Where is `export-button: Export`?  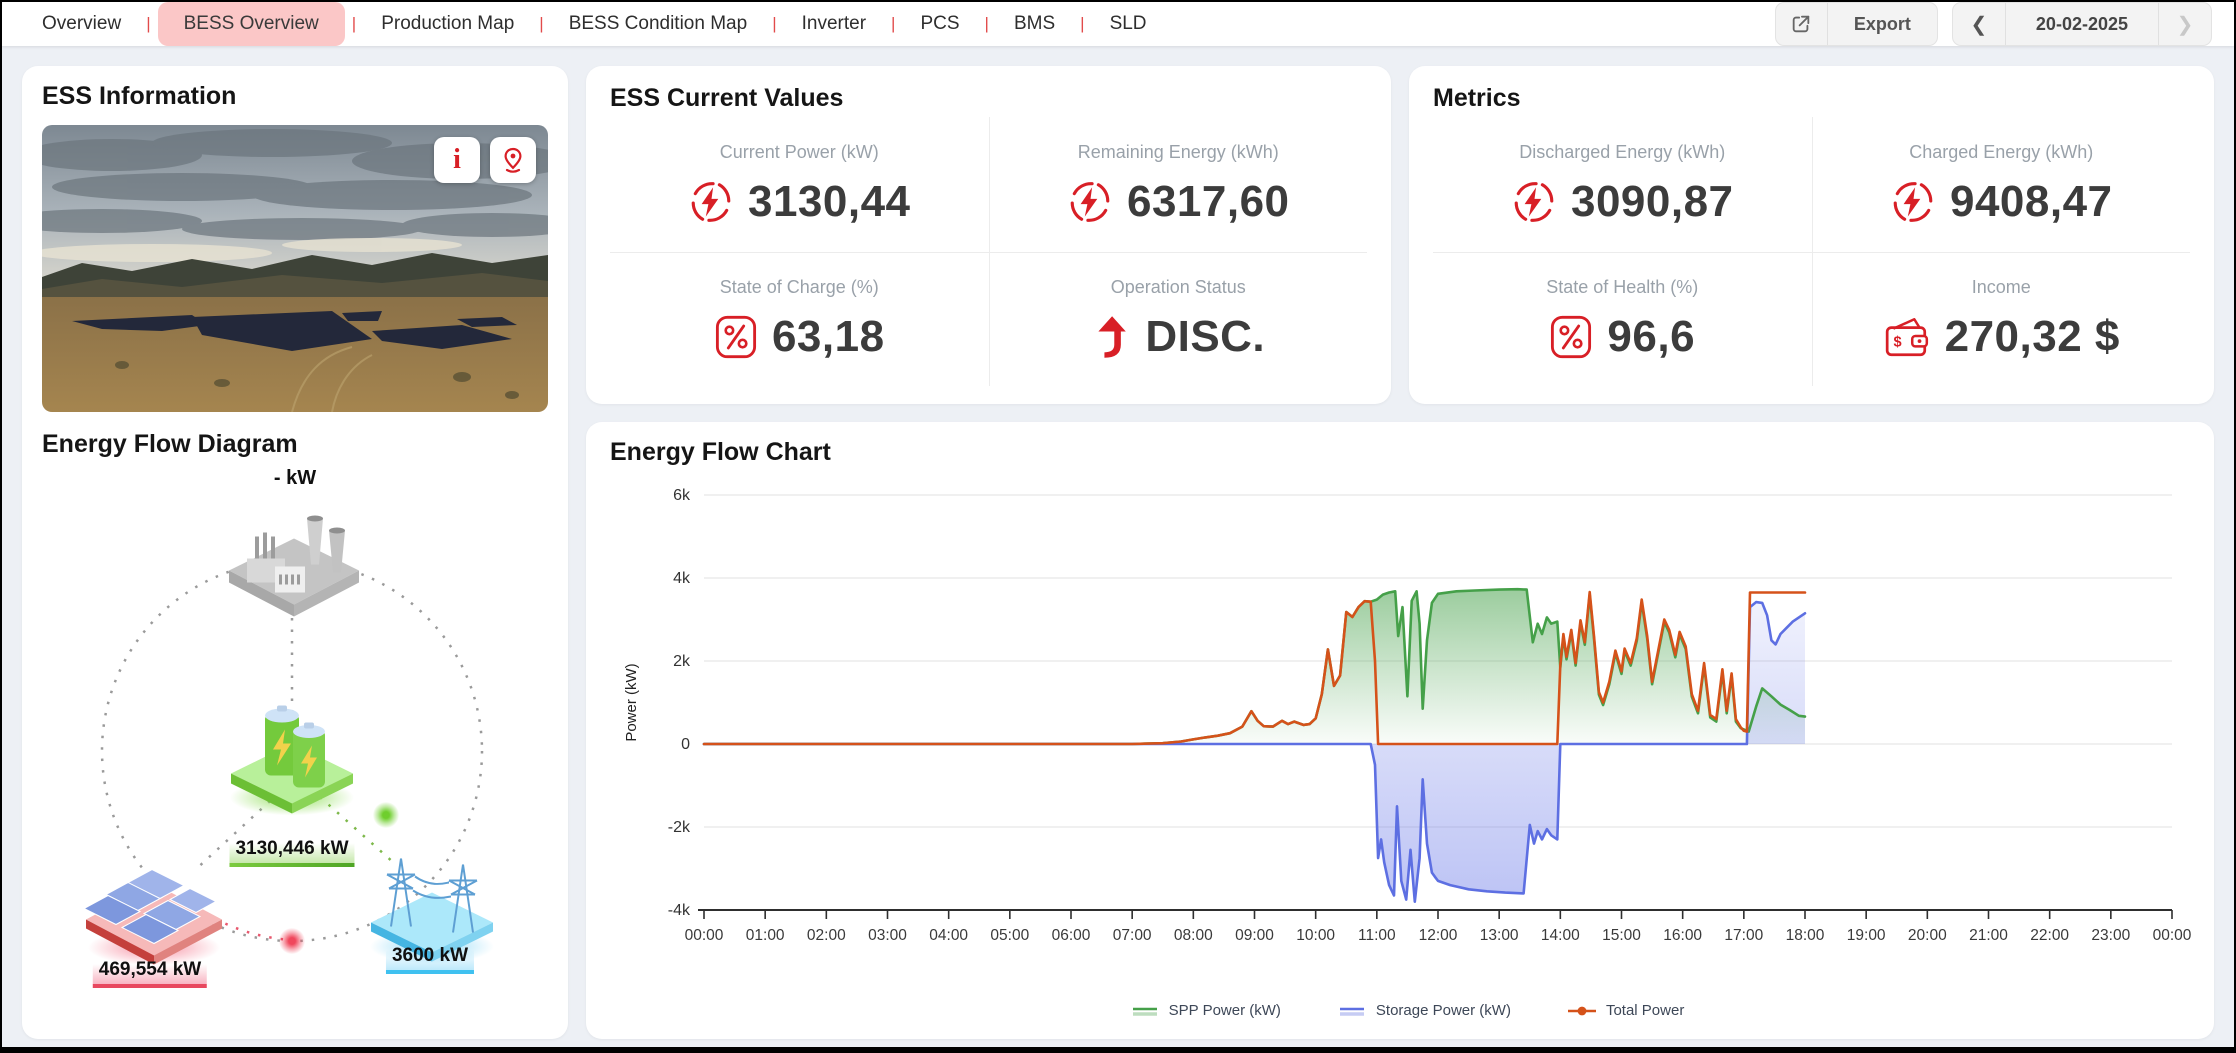
export-button: Export is located at coordinates (1856, 24).